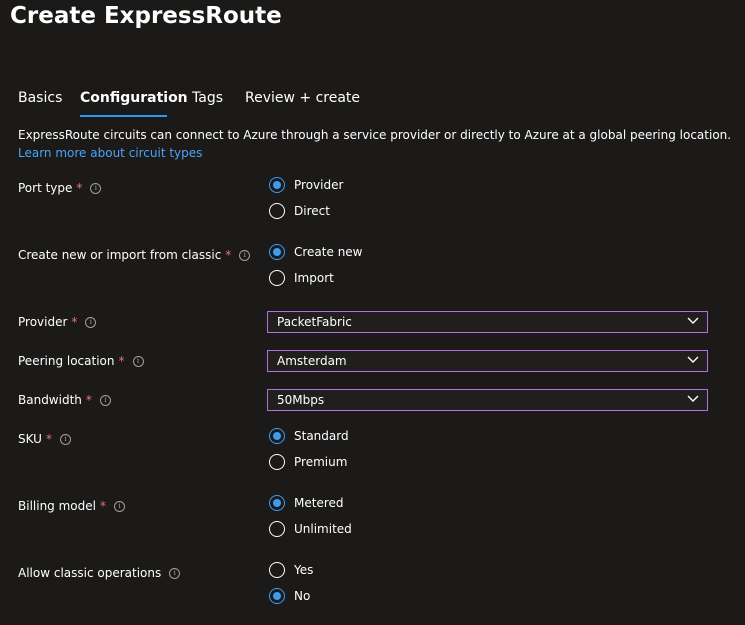 The width and height of the screenshot is (745, 625). I want to click on peering-location-label: Peering location * i, so click(81, 361).